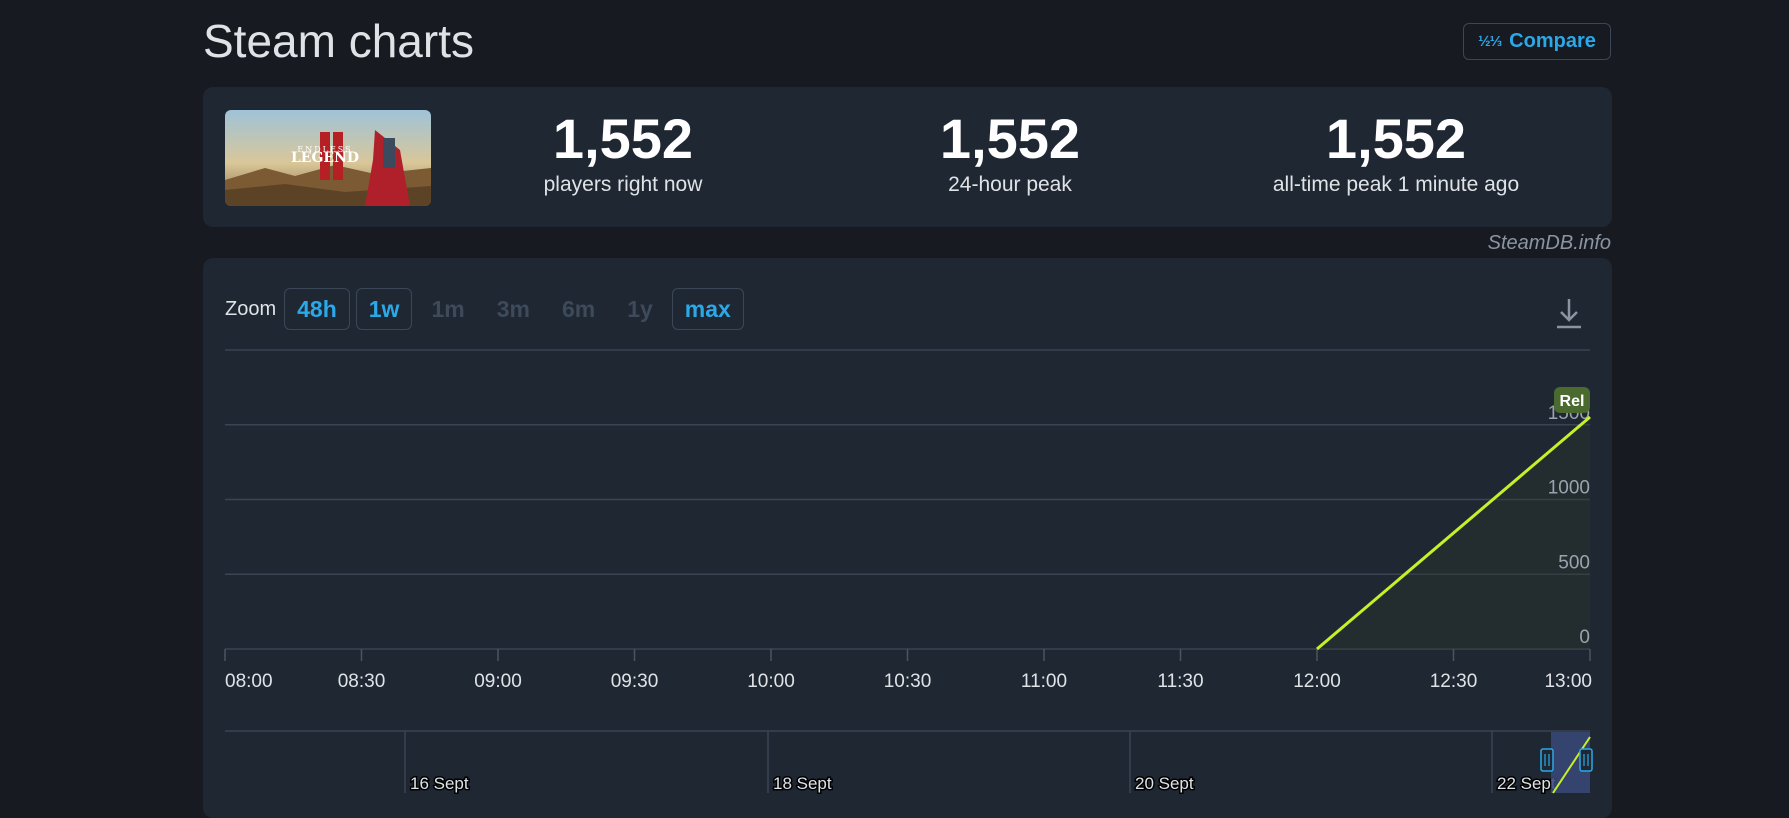 Image resolution: width=1789 pixels, height=818 pixels. Describe the element at coordinates (1164, 783) in the screenshot. I see `navigator-label: 20 Sept` at that location.